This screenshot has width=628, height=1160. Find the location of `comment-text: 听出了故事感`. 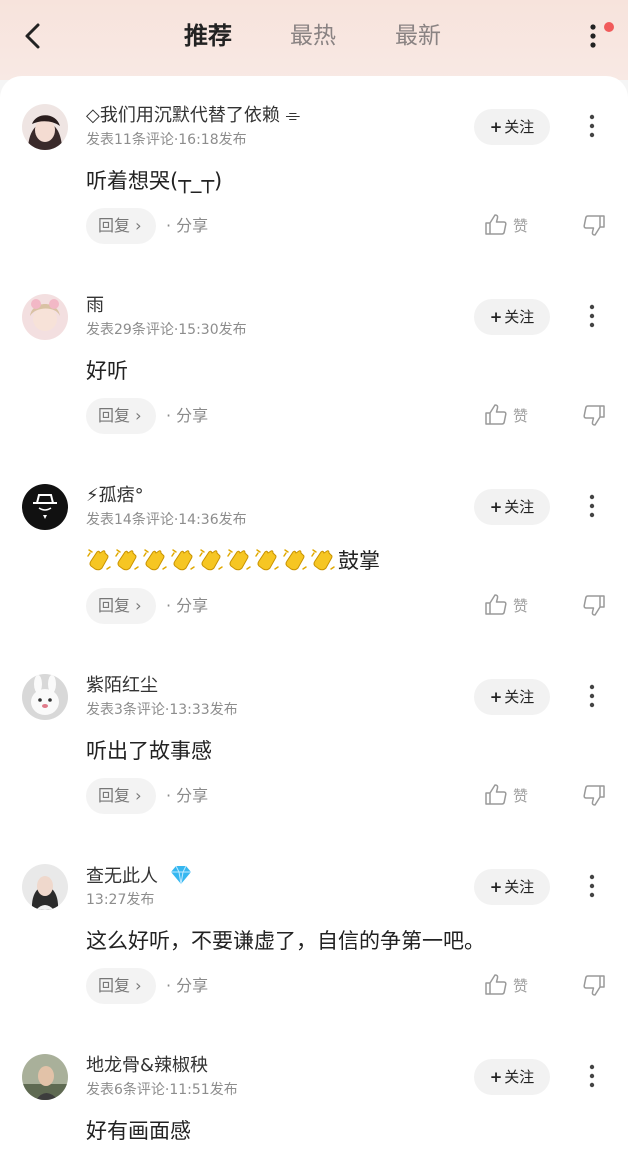

comment-text: 听出了故事感 is located at coordinates (149, 751).